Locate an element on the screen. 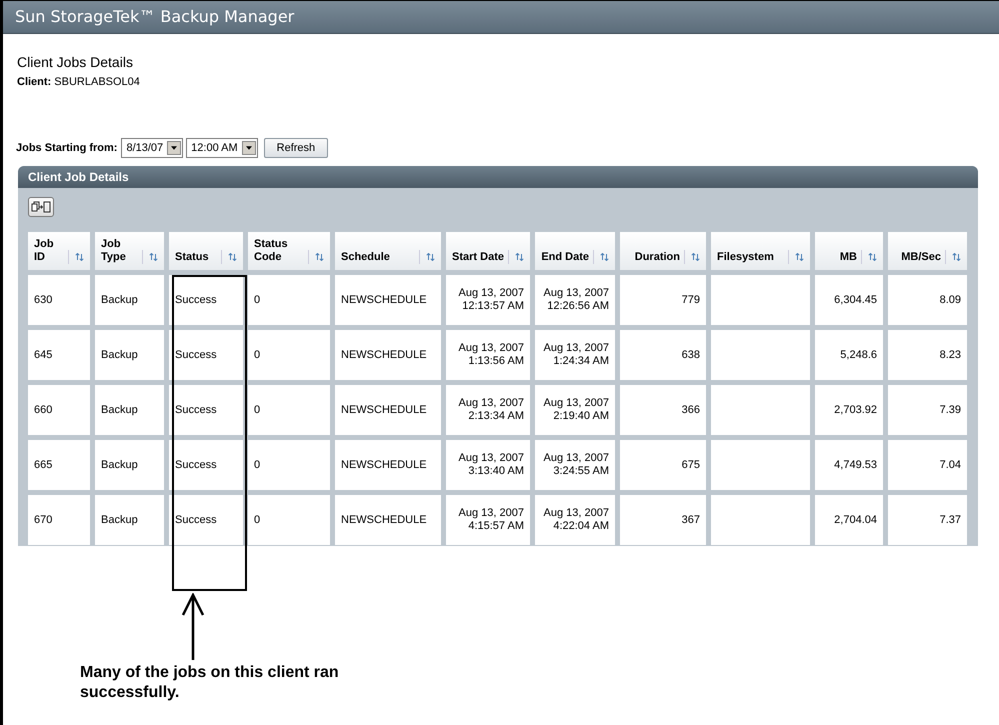 Image resolution: width=999 pixels, height=725 pixels. filter-label: Jobs Starting from: is located at coordinates (67, 148).